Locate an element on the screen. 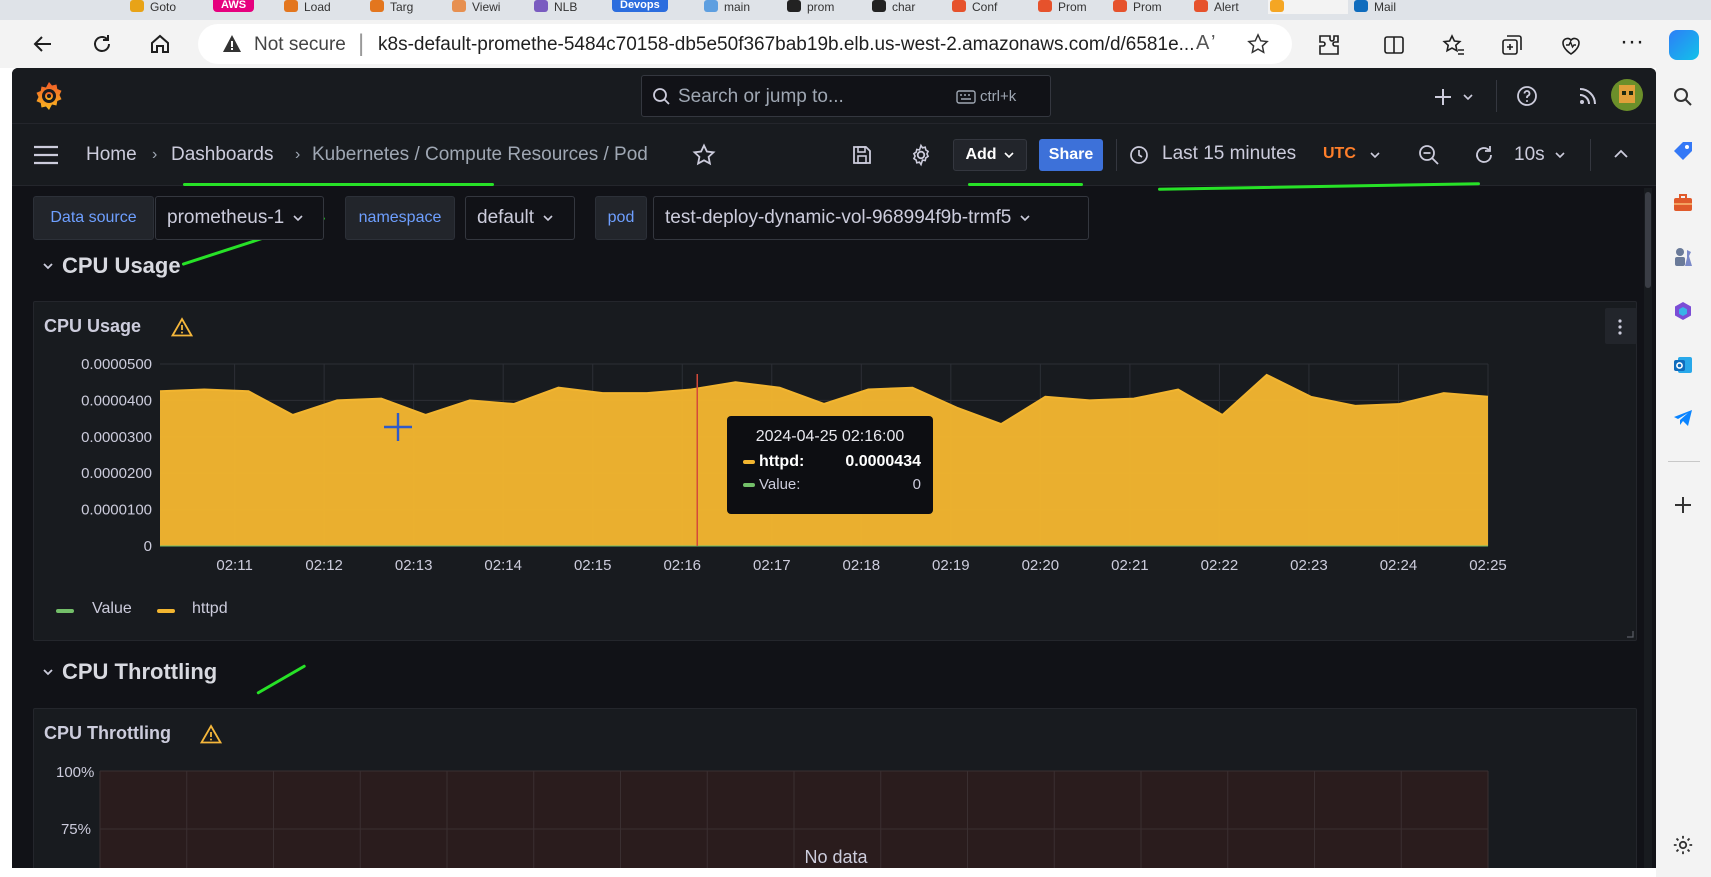 Image resolution: width=1711 pixels, height=877 pixels. breadcrumb-dashboards: Dashboards is located at coordinates (222, 155).